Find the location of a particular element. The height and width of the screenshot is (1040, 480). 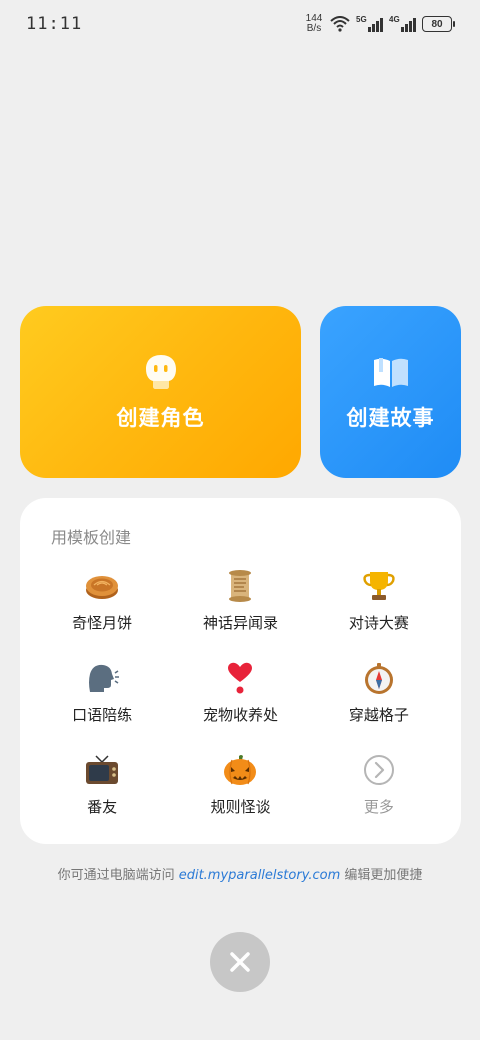

status-icons: 144 B/s 5G 4G 80 is located at coordinates (379, 24).